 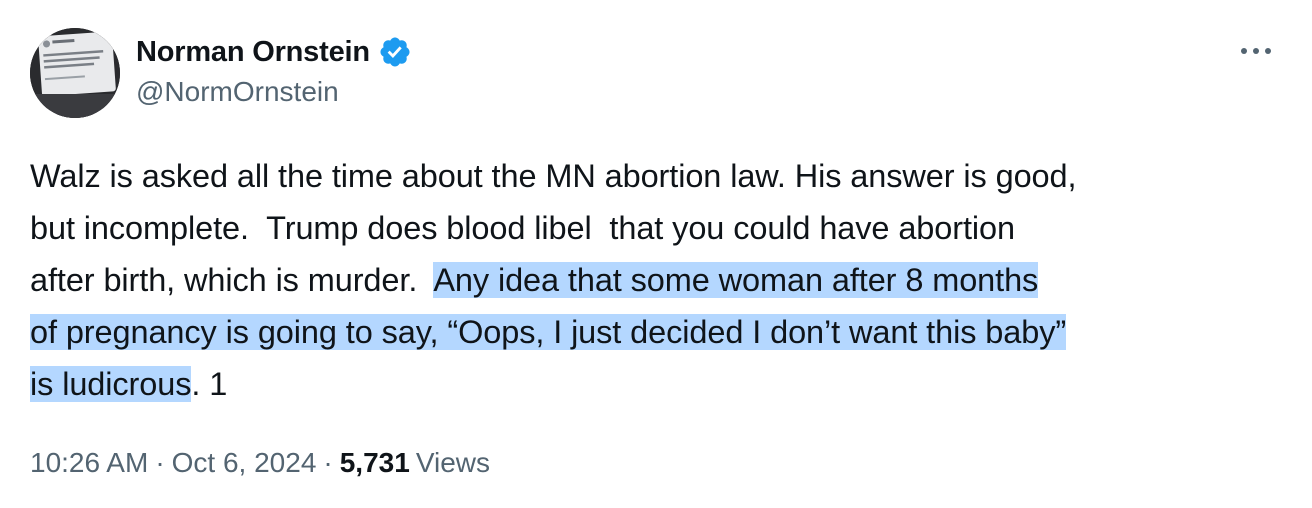 I want to click on avatar-image, so click(x=75, y=73).